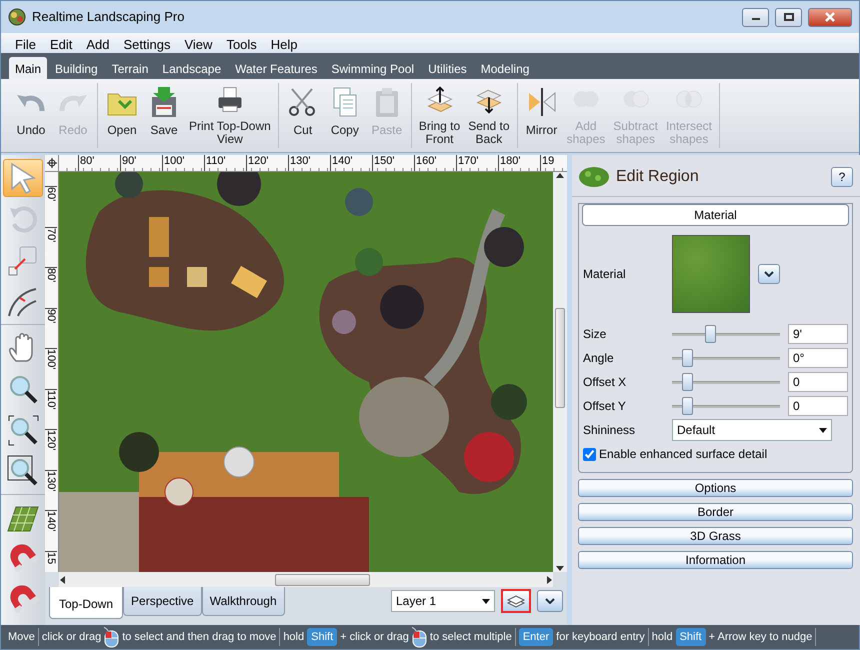 The height and width of the screenshot is (650, 860). Describe the element at coordinates (691, 637) in the screenshot. I see `key-label: Shift` at that location.